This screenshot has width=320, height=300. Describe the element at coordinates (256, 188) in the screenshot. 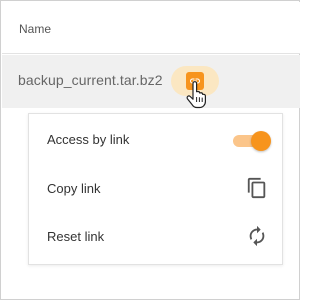

I see `copy-icon` at that location.